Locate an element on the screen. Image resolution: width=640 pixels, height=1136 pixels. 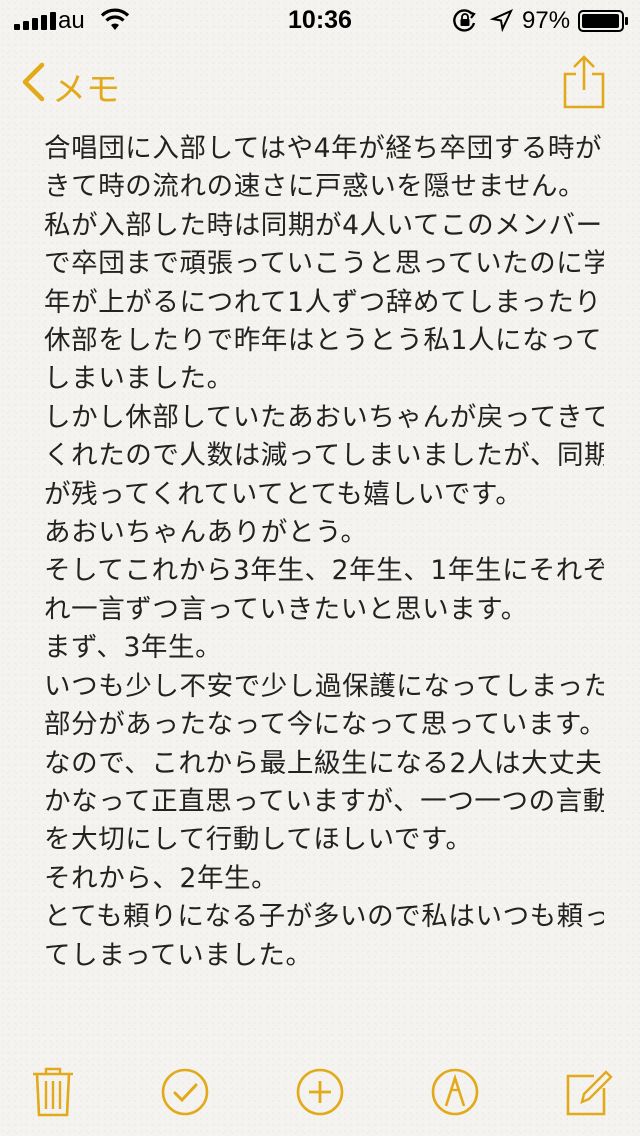
note-line: まず、3年生。 is located at coordinates (133, 648).